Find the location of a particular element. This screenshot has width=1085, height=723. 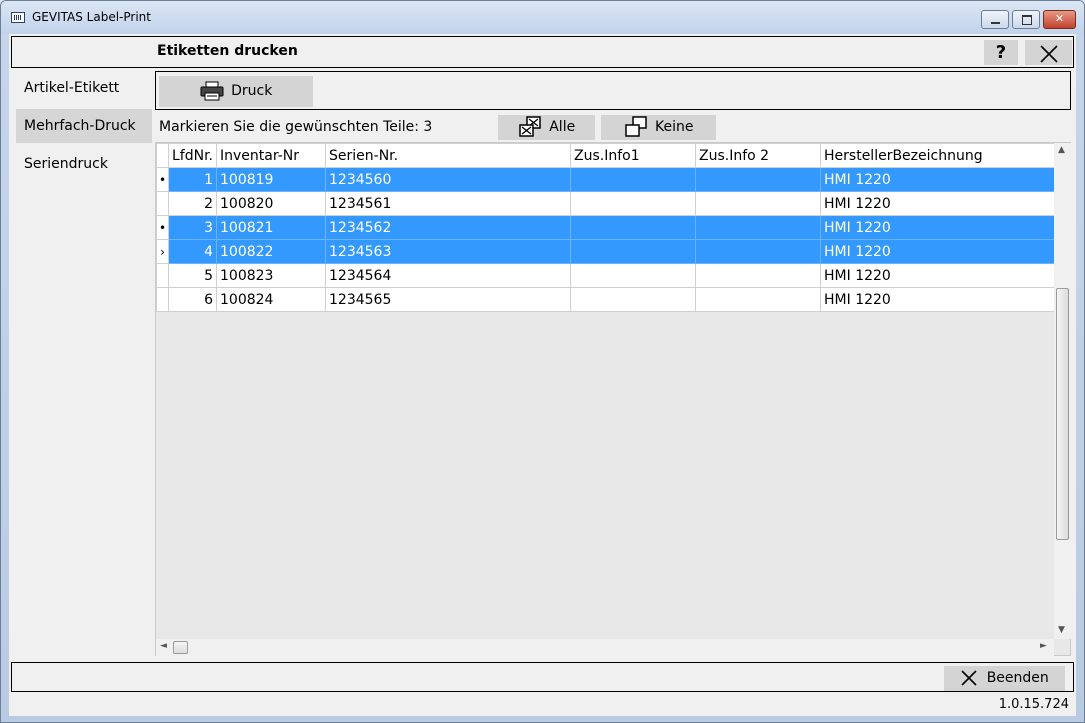

table-row: › 4 100822 1234563 HMI 1220 is located at coordinates (608, 251).